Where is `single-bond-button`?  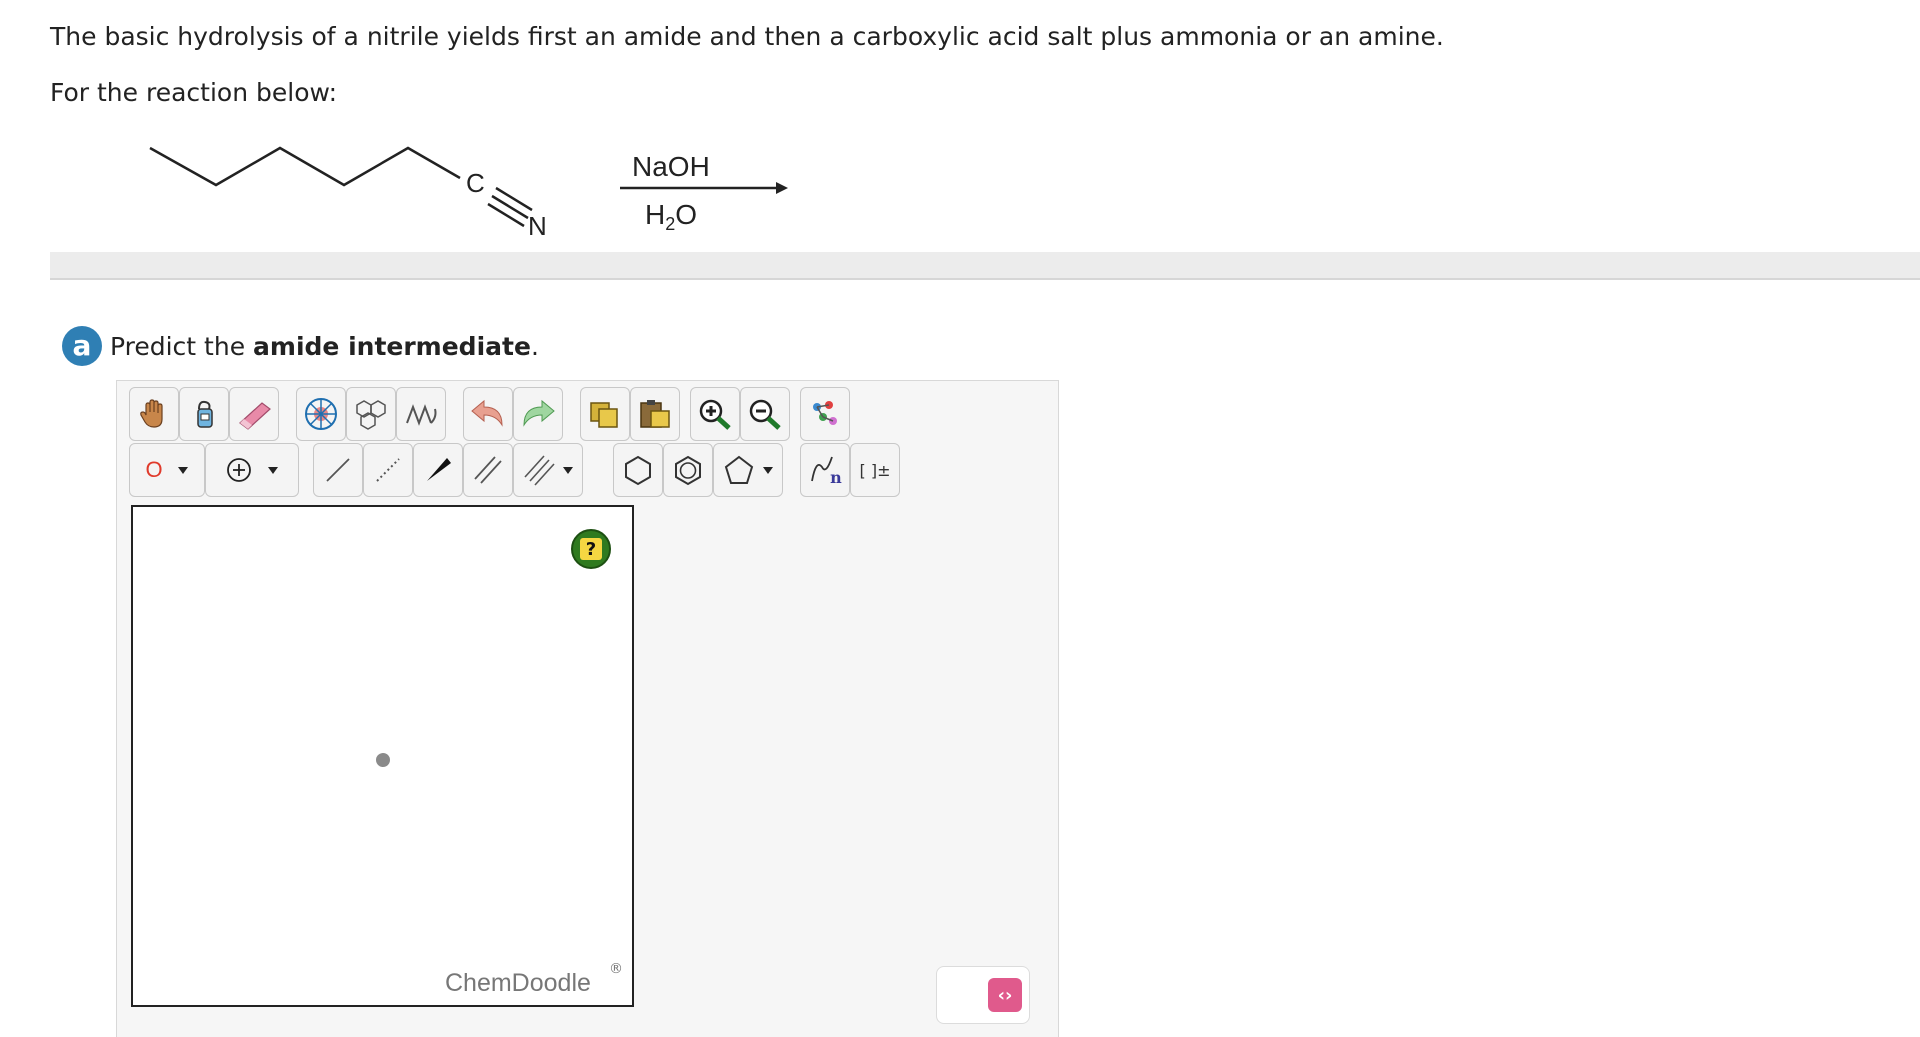
single-bond-button is located at coordinates (338, 470).